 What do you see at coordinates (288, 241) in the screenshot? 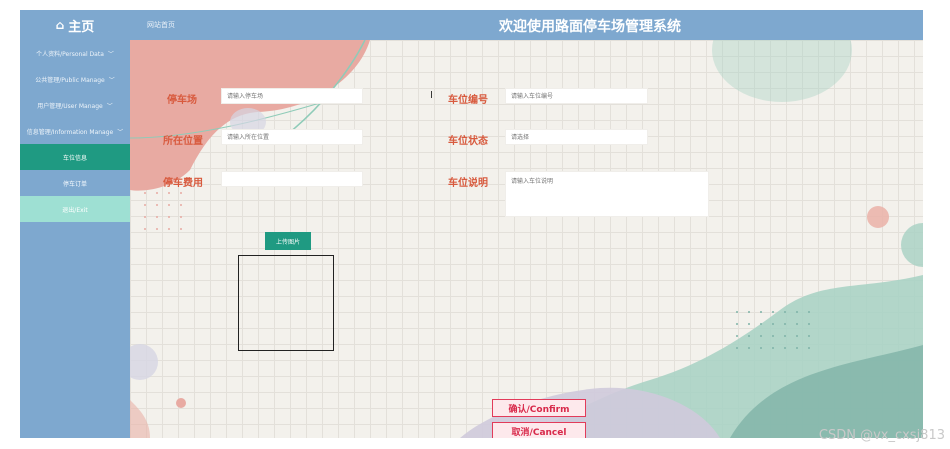
I see `upload-image-button: 上传图片` at bounding box center [288, 241].